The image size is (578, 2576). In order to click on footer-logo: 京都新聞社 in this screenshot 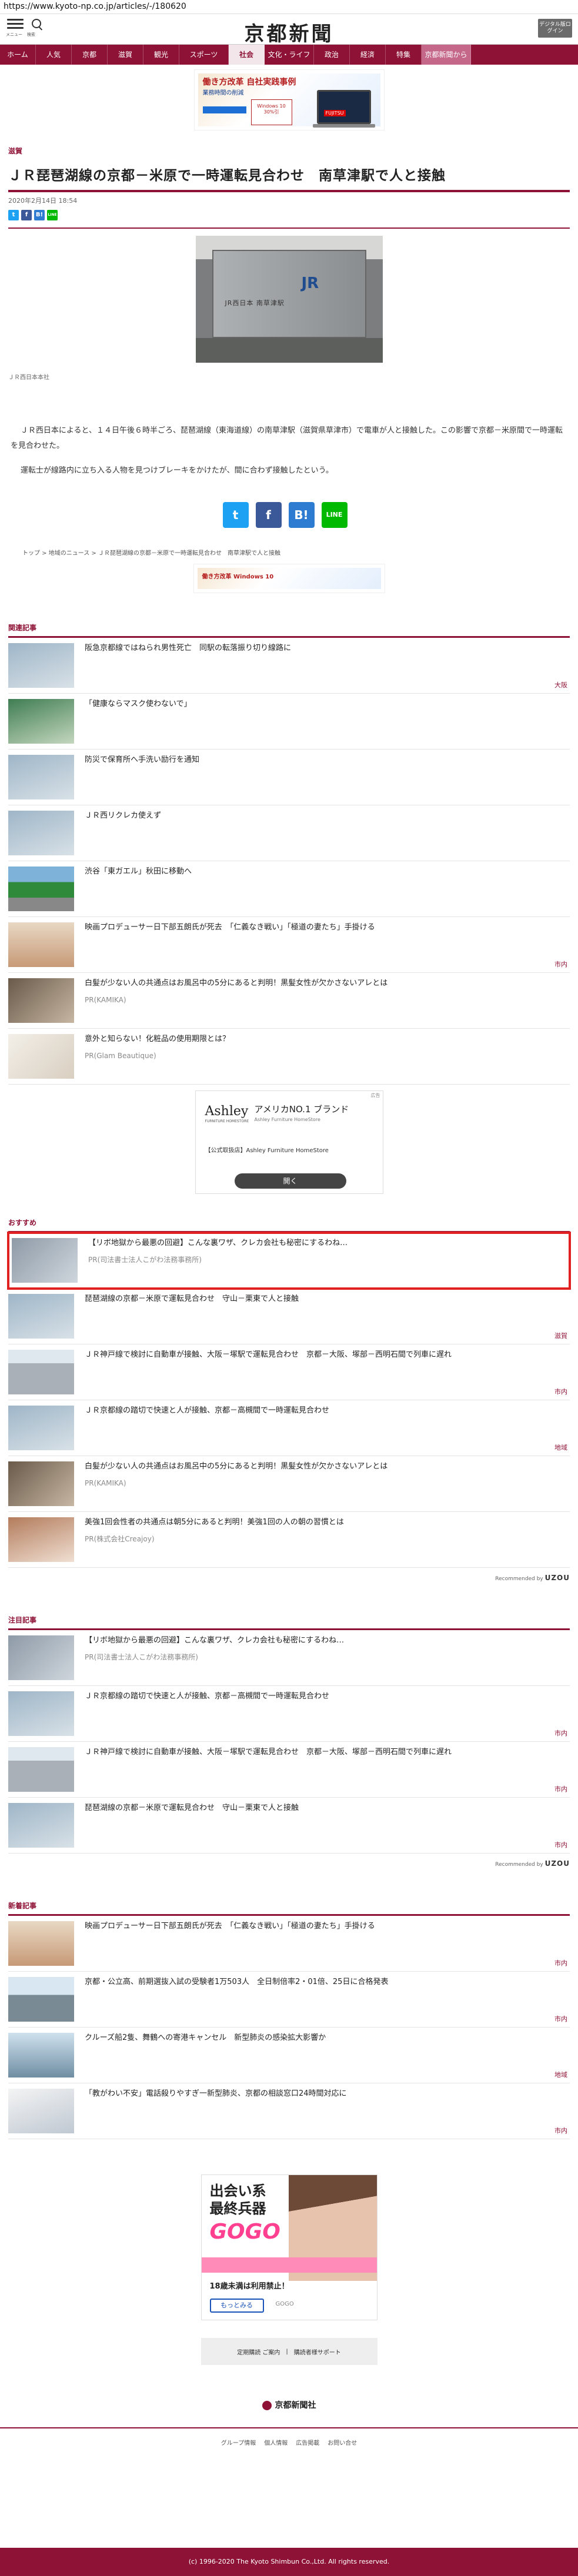, I will do `click(289, 2405)`.